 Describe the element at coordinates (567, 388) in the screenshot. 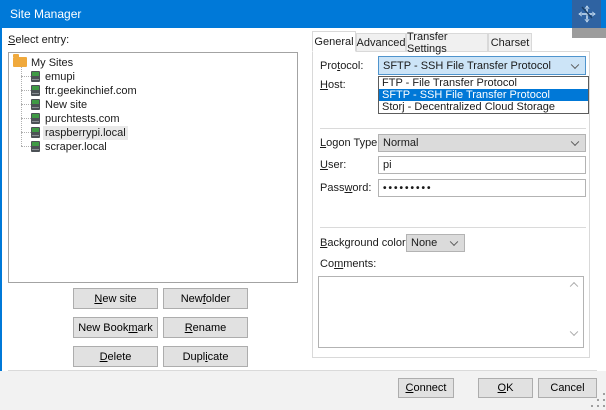

I see `cancel-button: Cancel` at that location.